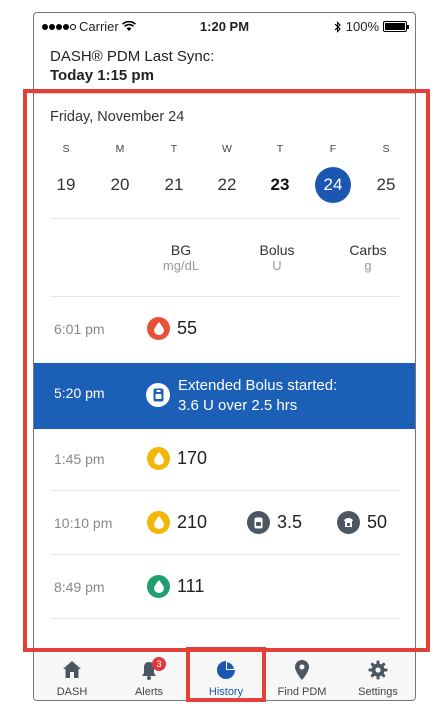 This screenshot has height=713, width=447. I want to click on highlight-frame-history-tab, so click(226, 674).